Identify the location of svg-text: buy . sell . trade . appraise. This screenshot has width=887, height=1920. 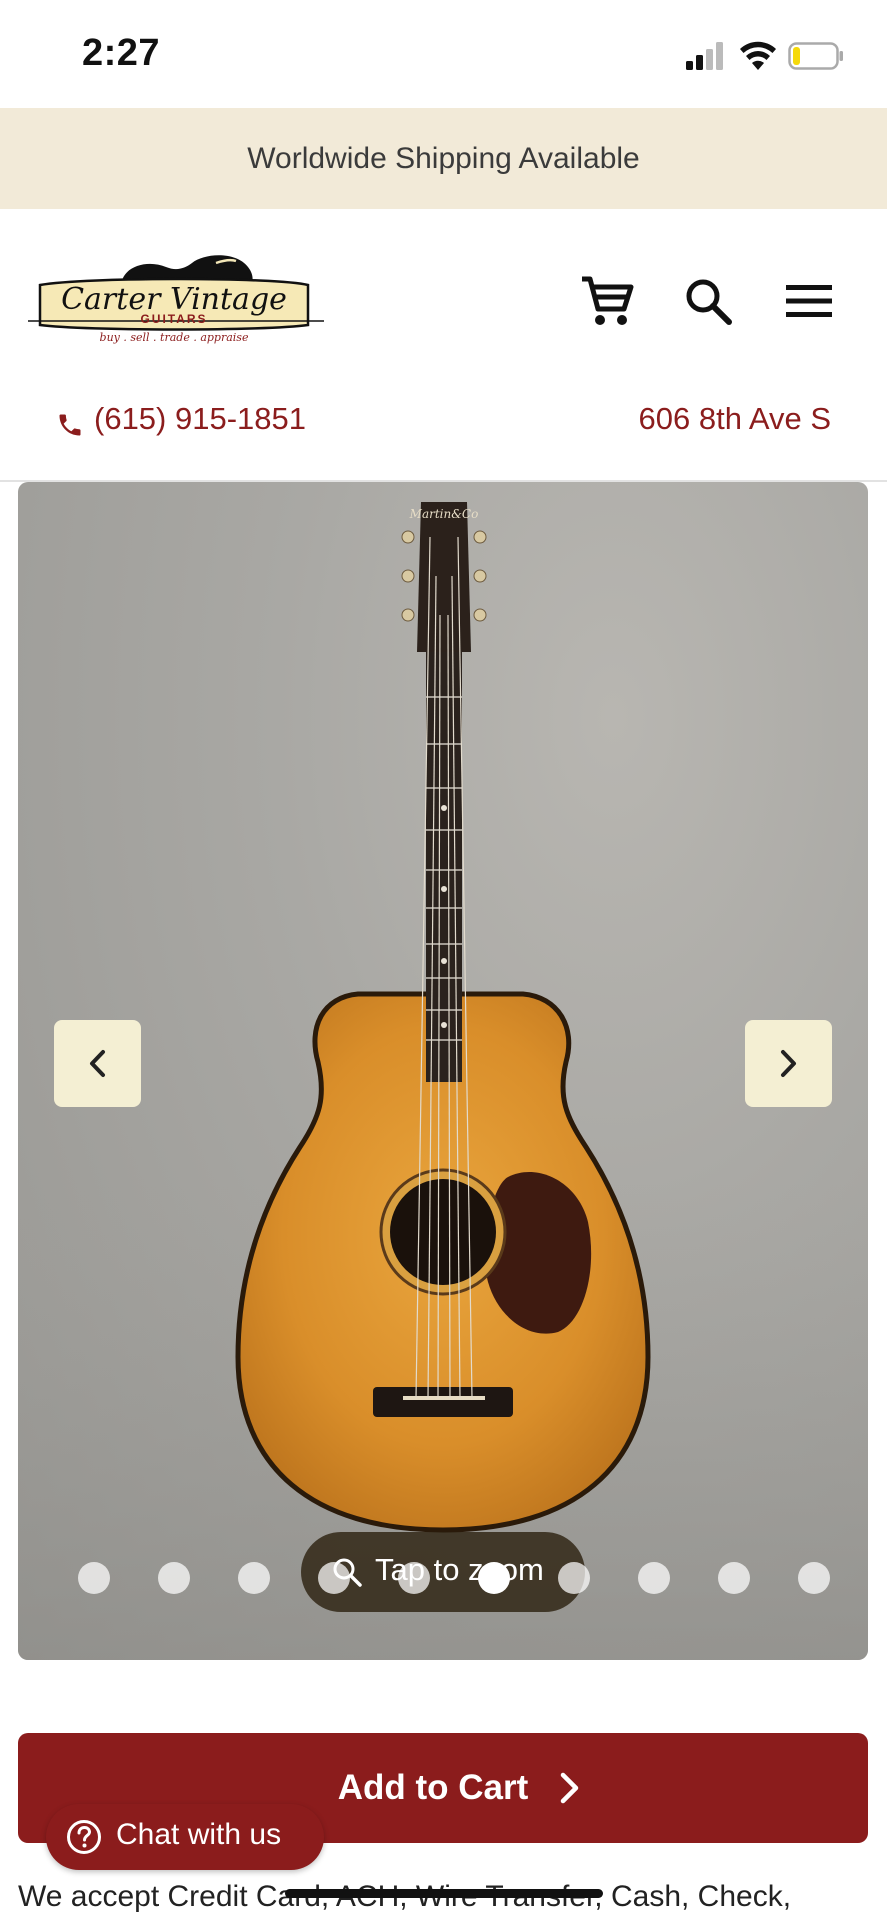
(174, 337).